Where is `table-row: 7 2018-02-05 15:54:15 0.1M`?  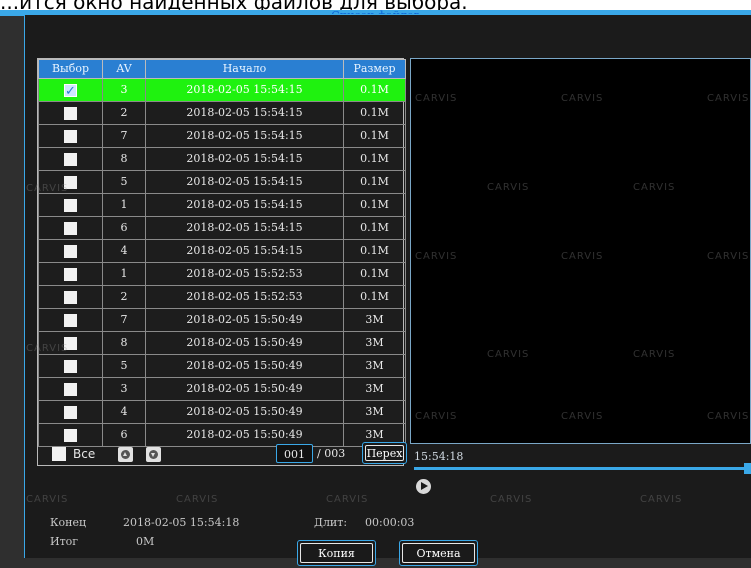 table-row: 7 2018-02-05 15:54:15 0.1M is located at coordinates (222, 136).